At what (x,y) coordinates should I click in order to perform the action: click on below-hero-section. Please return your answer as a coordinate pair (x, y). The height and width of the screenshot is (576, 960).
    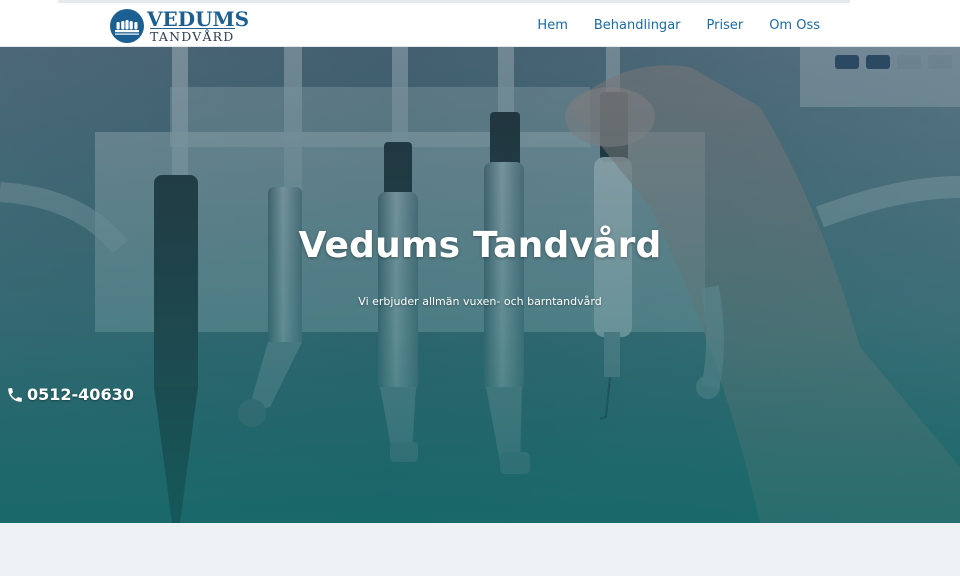
    Looking at the image, I should click on (480, 549).